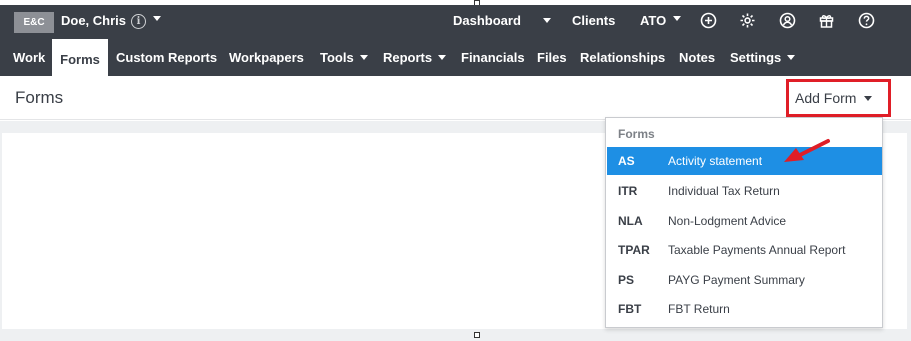 The width and height of the screenshot is (911, 341). Describe the element at coordinates (727, 221) in the screenshot. I see `form-label: Non-Lodgment Advice` at that location.